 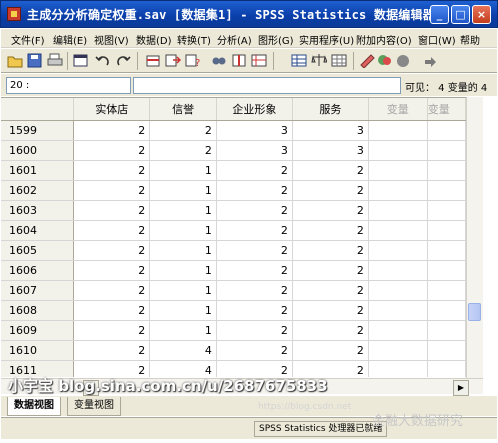 I want to click on menu-view: 视图(V), so click(x=111, y=39).